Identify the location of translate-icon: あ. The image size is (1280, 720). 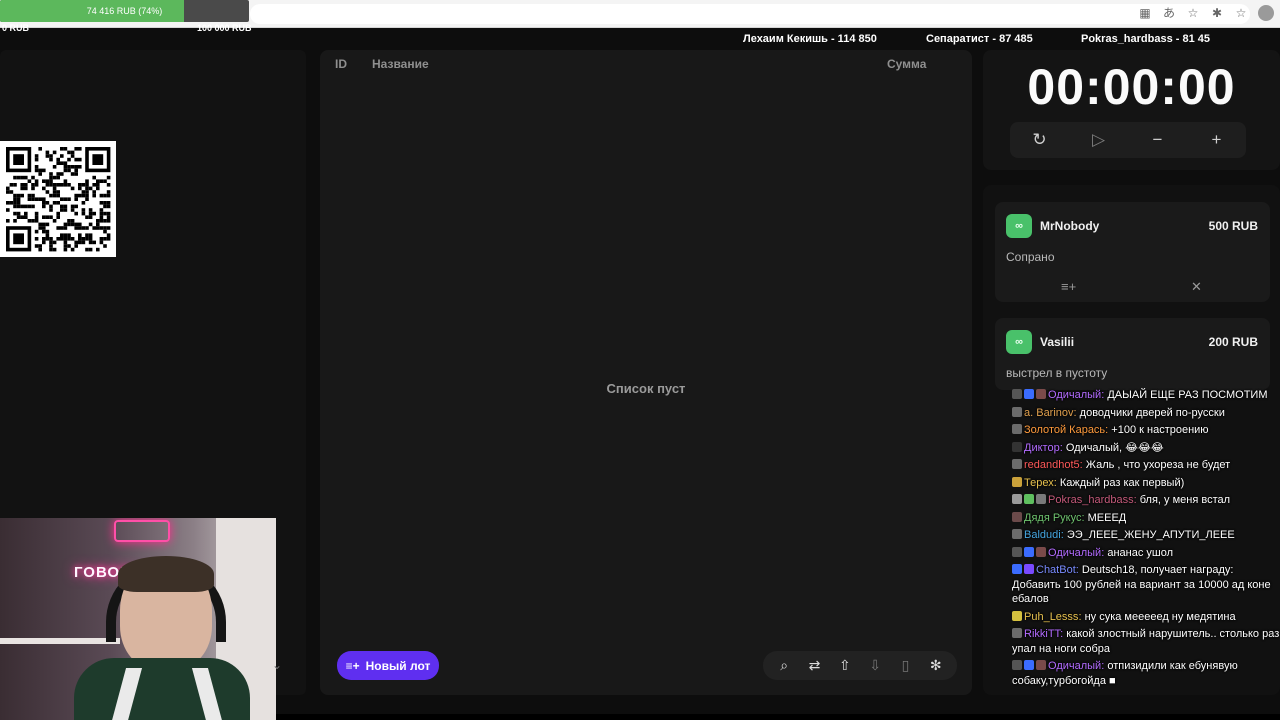
(1169, 13).